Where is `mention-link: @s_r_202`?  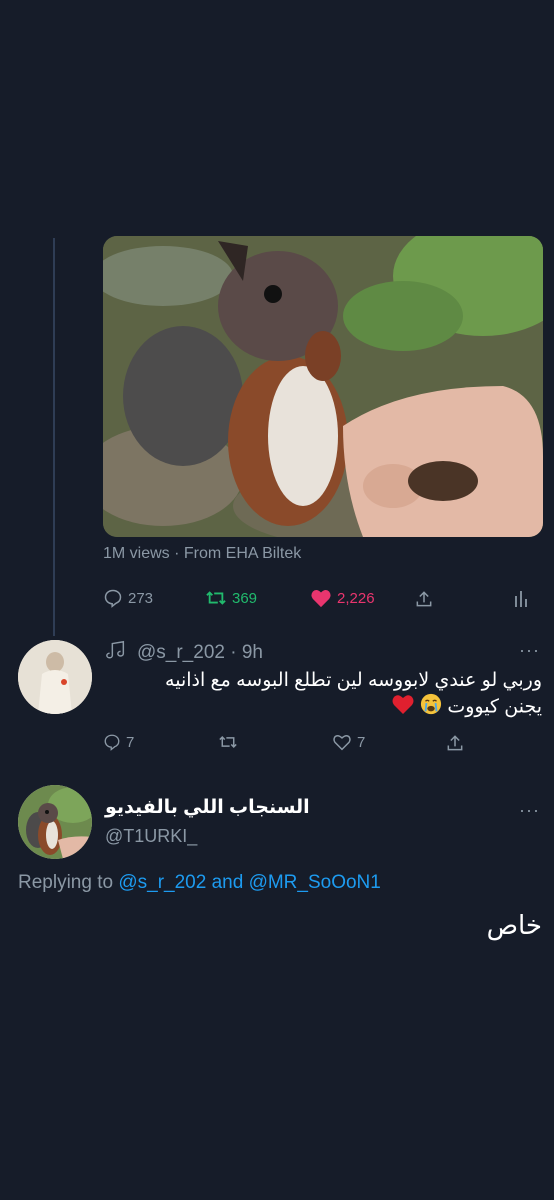
mention-link: @s_r_202 is located at coordinates (162, 882).